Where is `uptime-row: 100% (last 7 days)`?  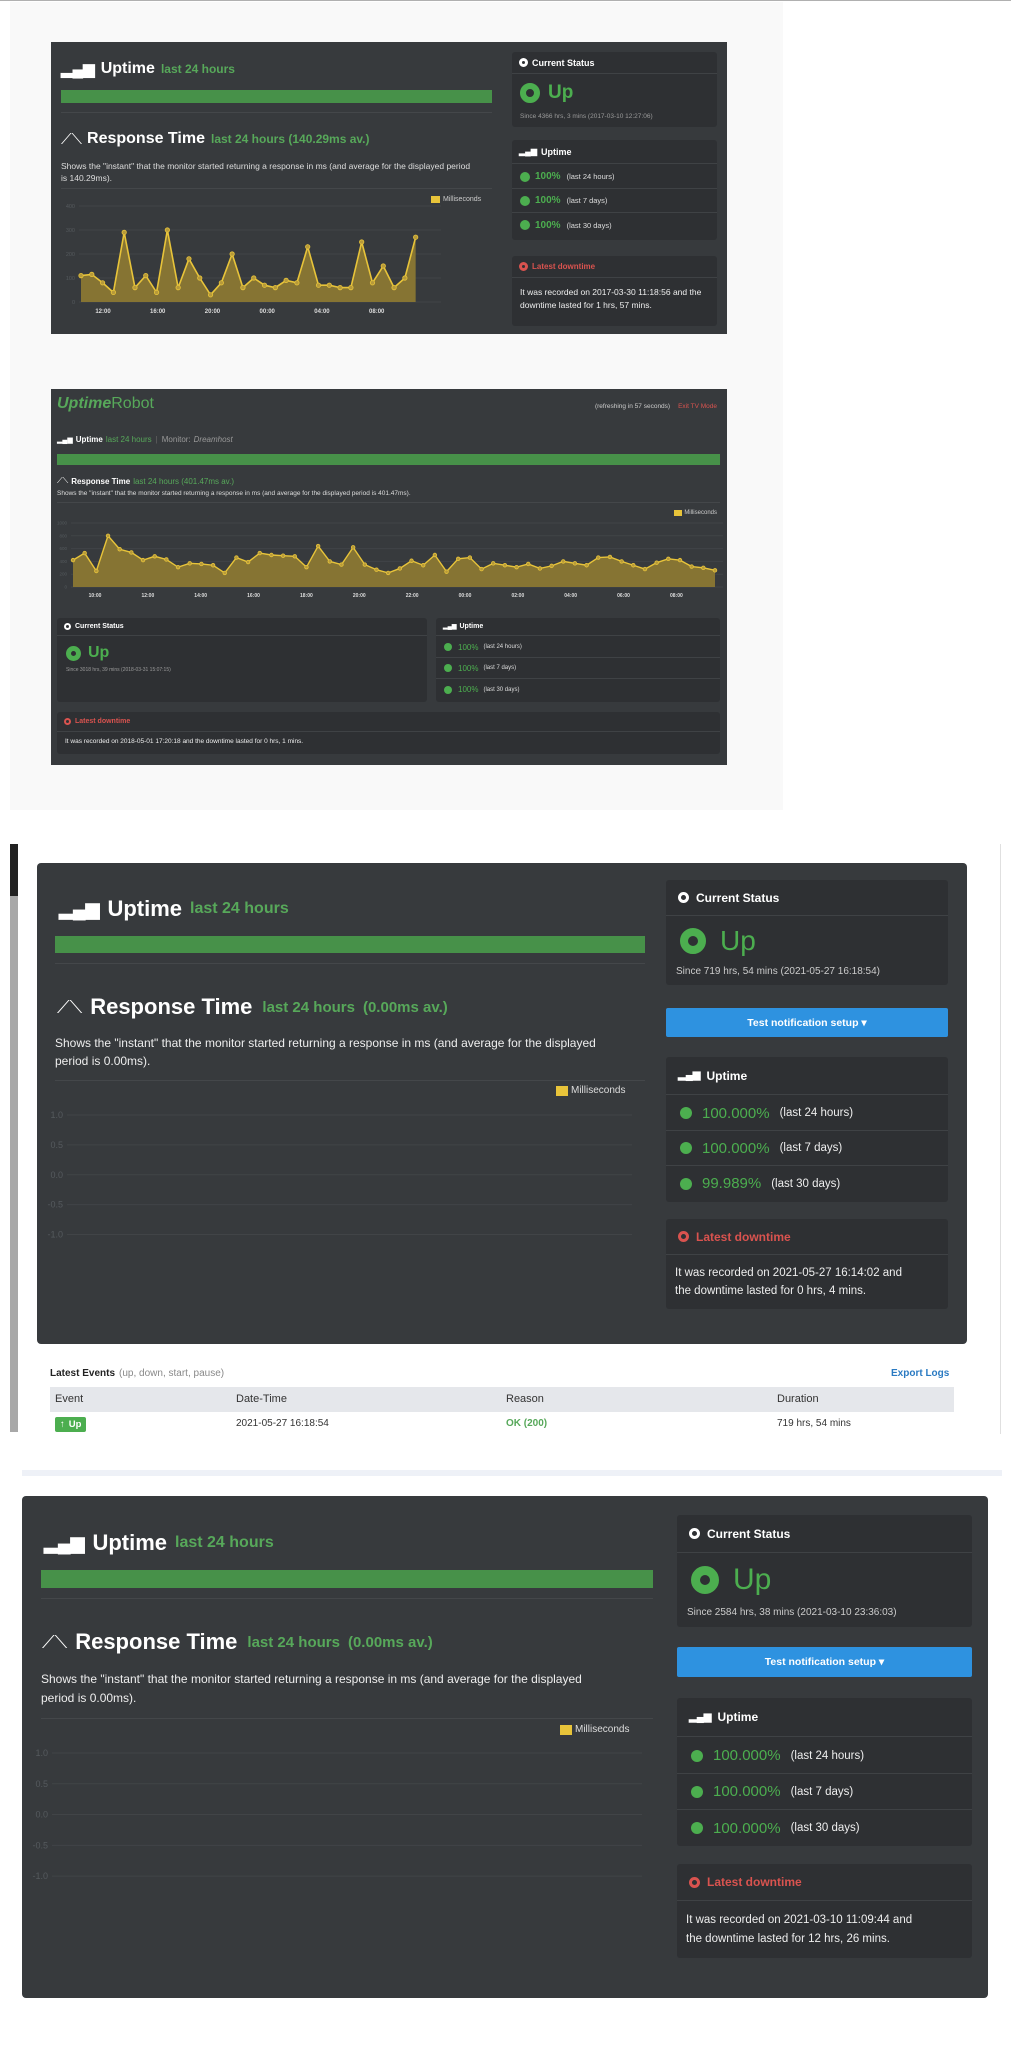 uptime-row: 100% (last 7 days) is located at coordinates (614, 201).